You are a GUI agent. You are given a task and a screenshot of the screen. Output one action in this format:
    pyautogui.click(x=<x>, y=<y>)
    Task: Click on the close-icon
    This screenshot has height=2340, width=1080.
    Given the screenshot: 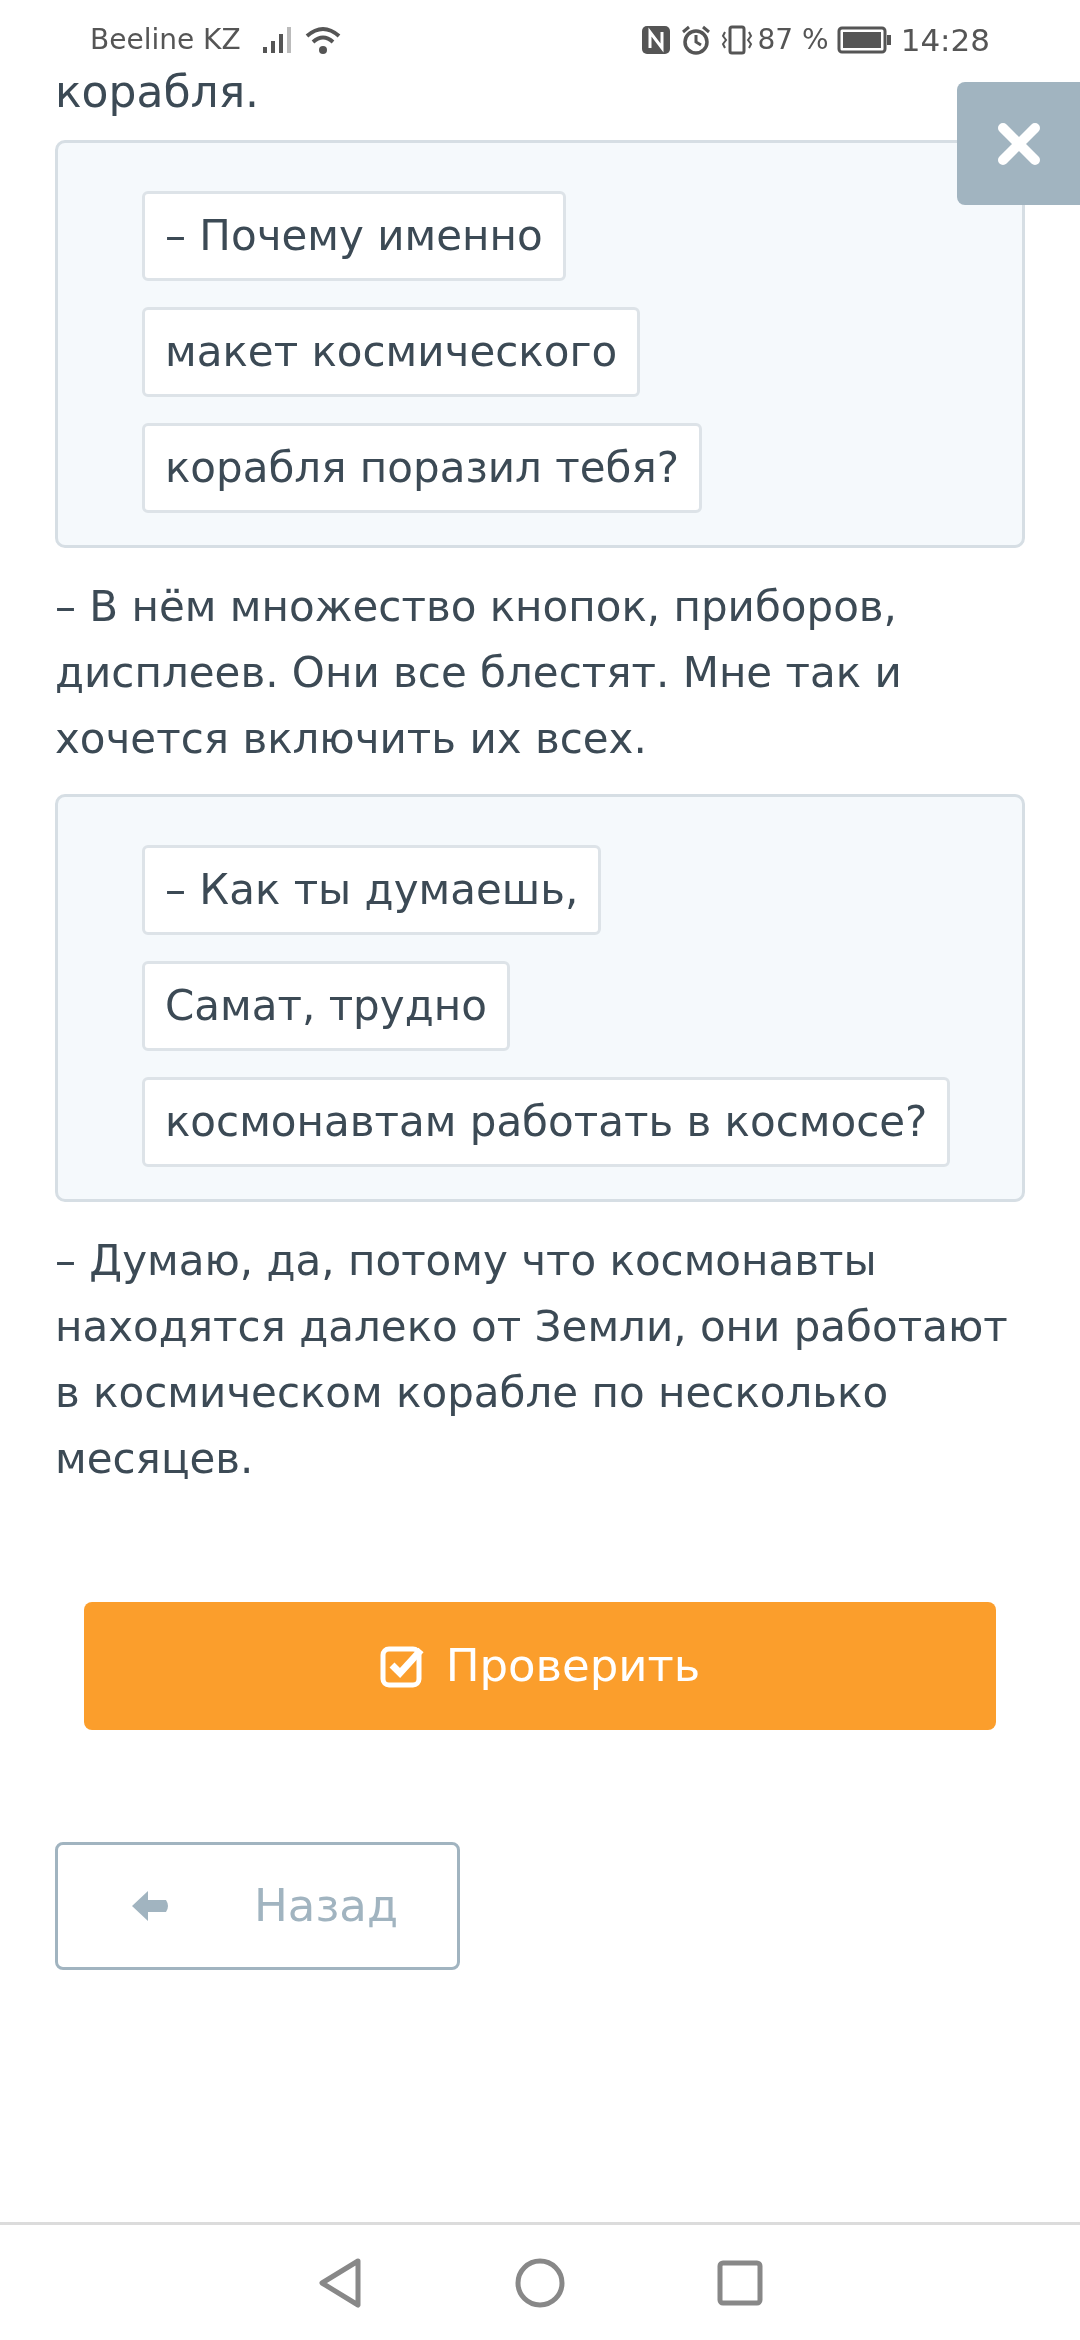 What is the action you would take?
    pyautogui.click(x=1018, y=143)
    